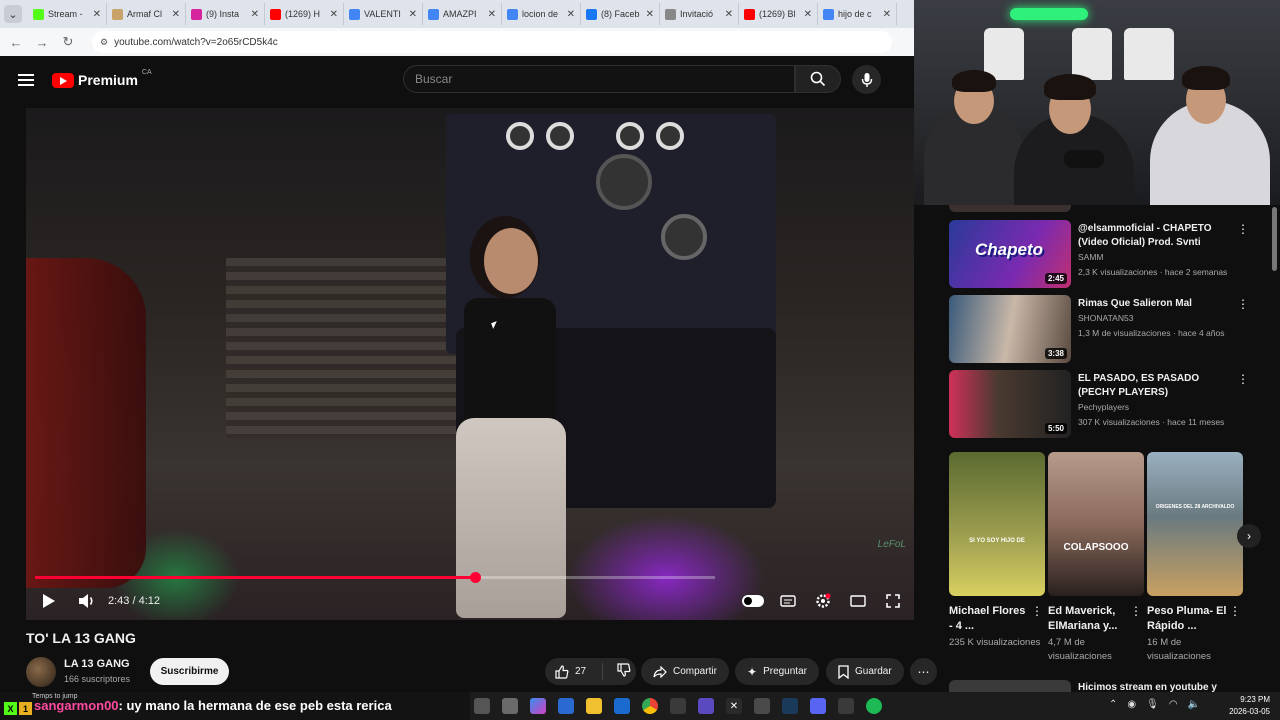 The image size is (1280, 720). What do you see at coordinates (678, 706) in the screenshot?
I see `store-icon` at bounding box center [678, 706].